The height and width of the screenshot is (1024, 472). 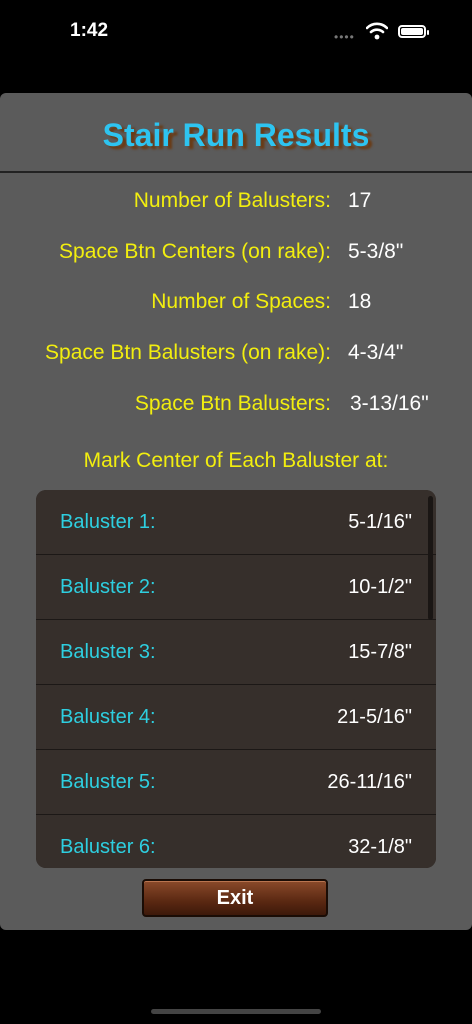 I want to click on status-time: 1:42, so click(x=89, y=30).